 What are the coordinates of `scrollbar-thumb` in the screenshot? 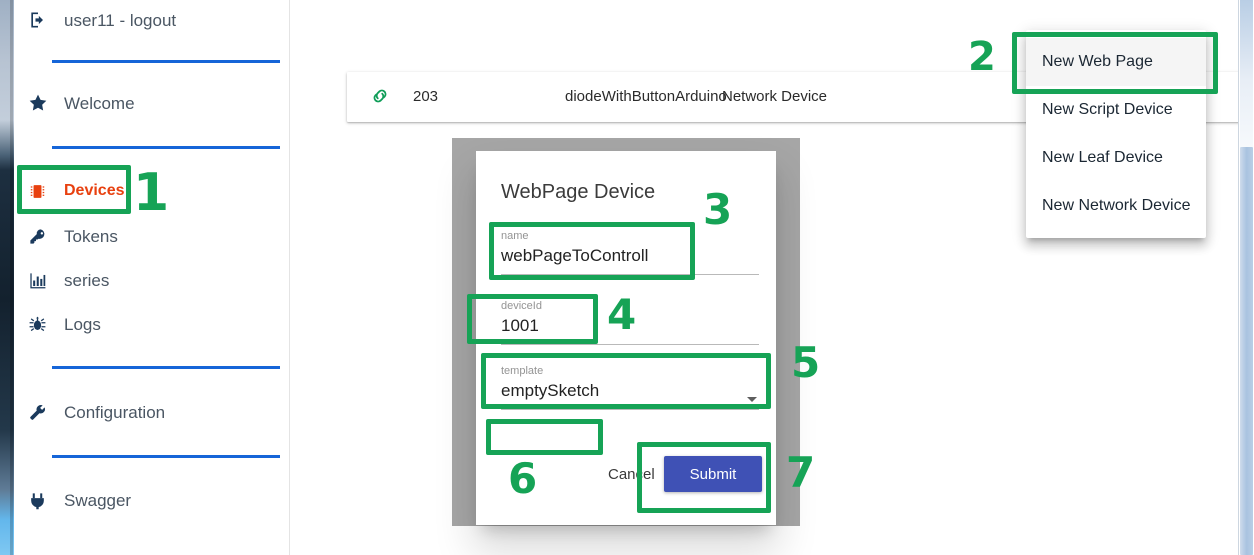 It's located at (1246, 351).